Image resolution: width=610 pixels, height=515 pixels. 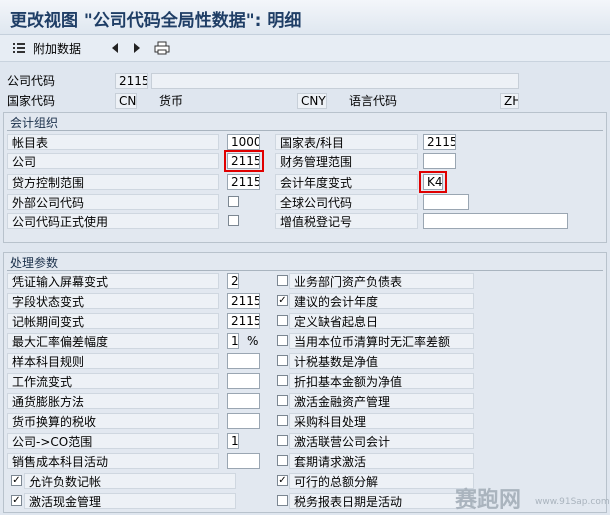 I want to click on next-entry-button, so click(x=137, y=48).